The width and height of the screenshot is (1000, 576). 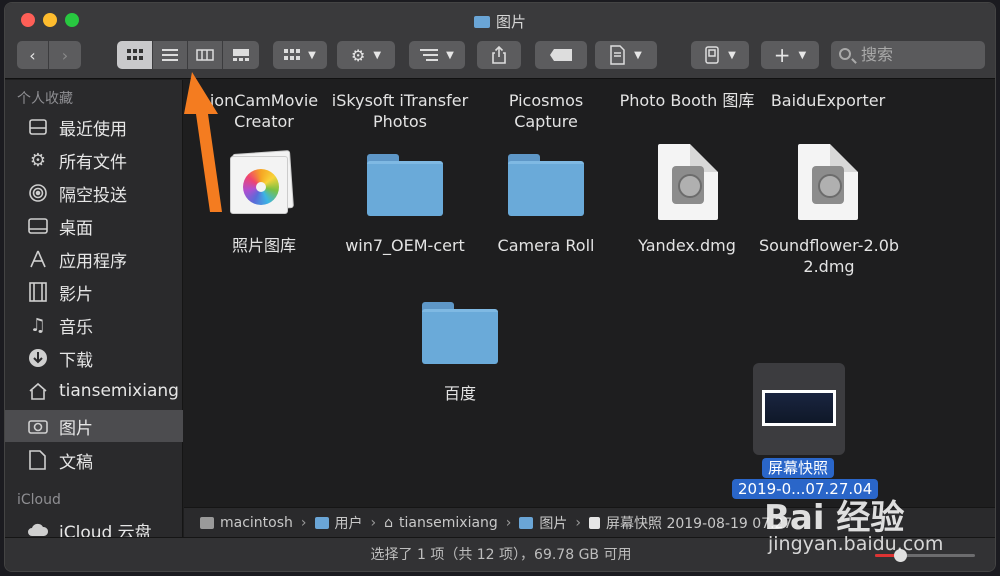 What do you see at coordinates (94, 460) in the screenshot?
I see `sidebar-item-documents: 文稿` at bounding box center [94, 460].